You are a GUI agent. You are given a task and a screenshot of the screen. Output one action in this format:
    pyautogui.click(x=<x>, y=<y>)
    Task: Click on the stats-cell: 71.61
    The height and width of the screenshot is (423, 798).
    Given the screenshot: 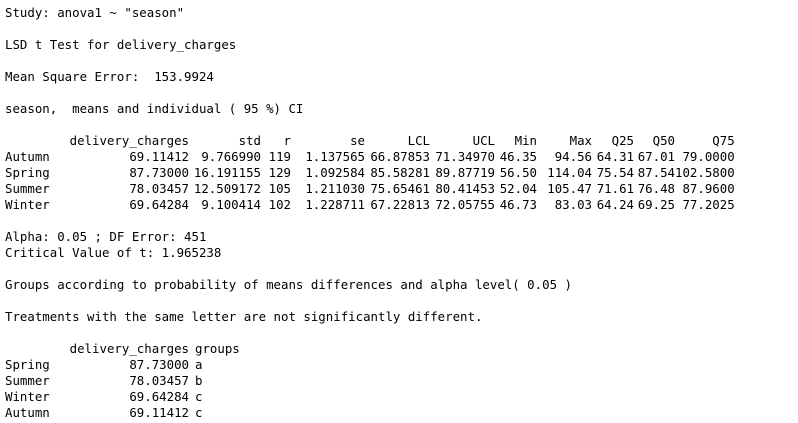 What is the action you would take?
    pyautogui.click(x=615, y=188)
    